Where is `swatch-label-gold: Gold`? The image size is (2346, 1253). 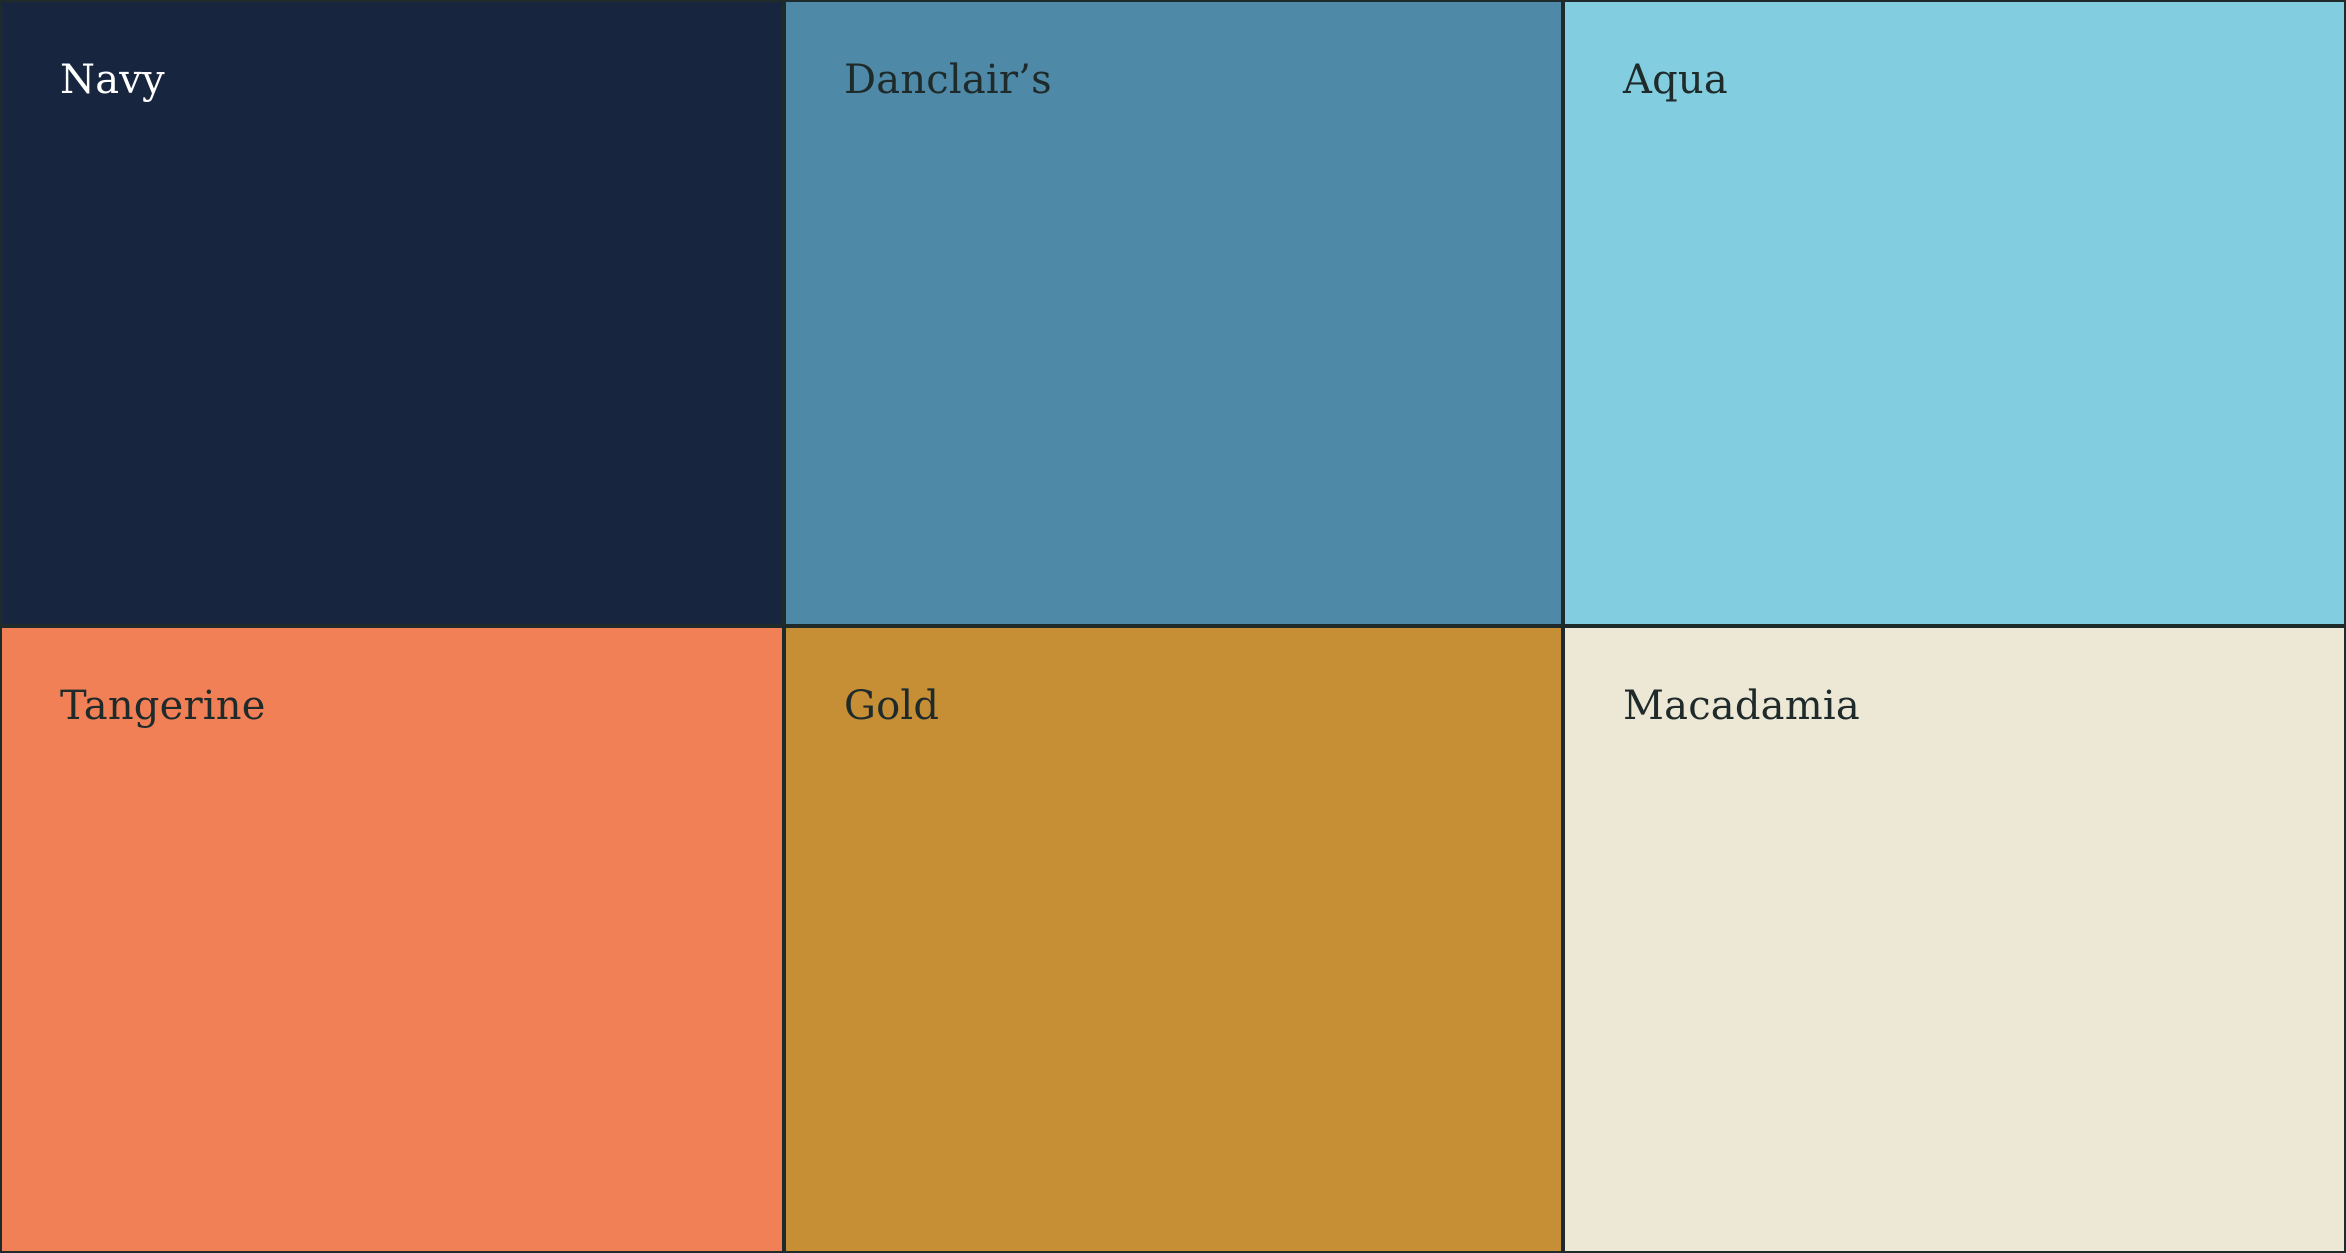
swatch-label-gold: Gold is located at coordinates (892, 706).